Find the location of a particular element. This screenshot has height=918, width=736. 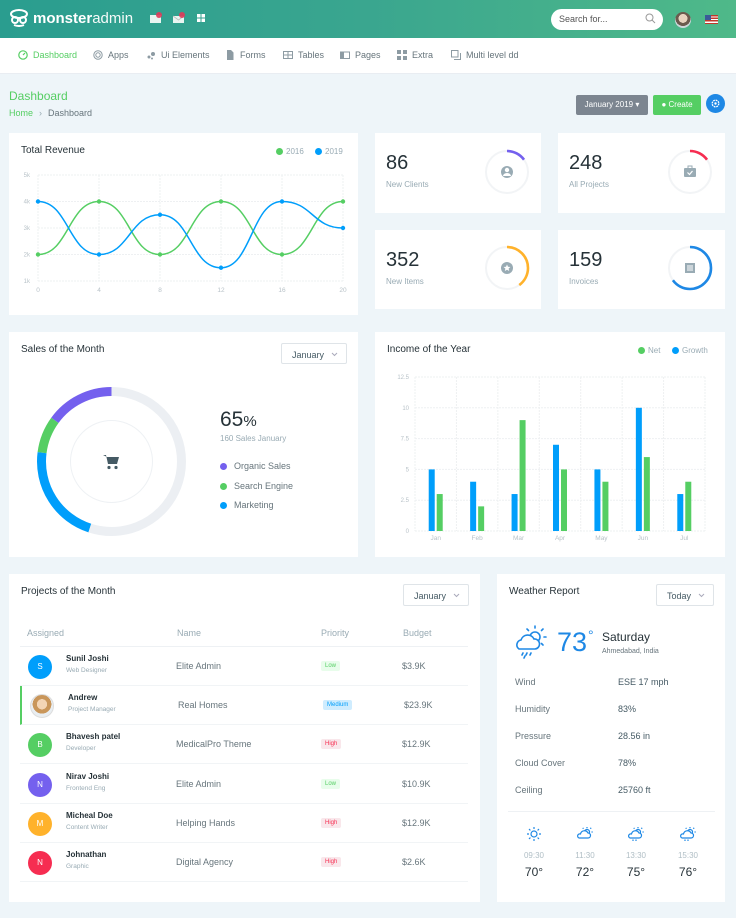

y-tick-label: 4k is located at coordinates (27, 203).